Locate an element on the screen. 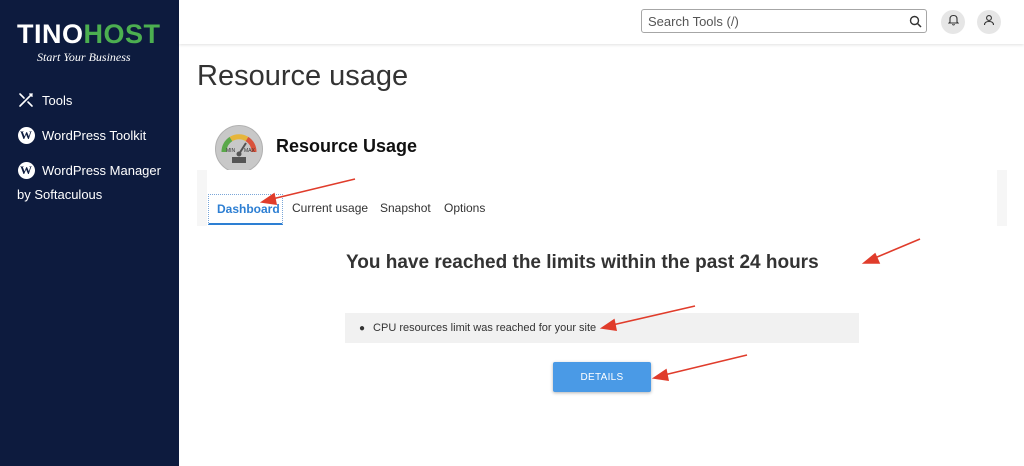 The image size is (1024, 466). sidebar-item-sublabel: by Softaculous is located at coordinates (59, 194).